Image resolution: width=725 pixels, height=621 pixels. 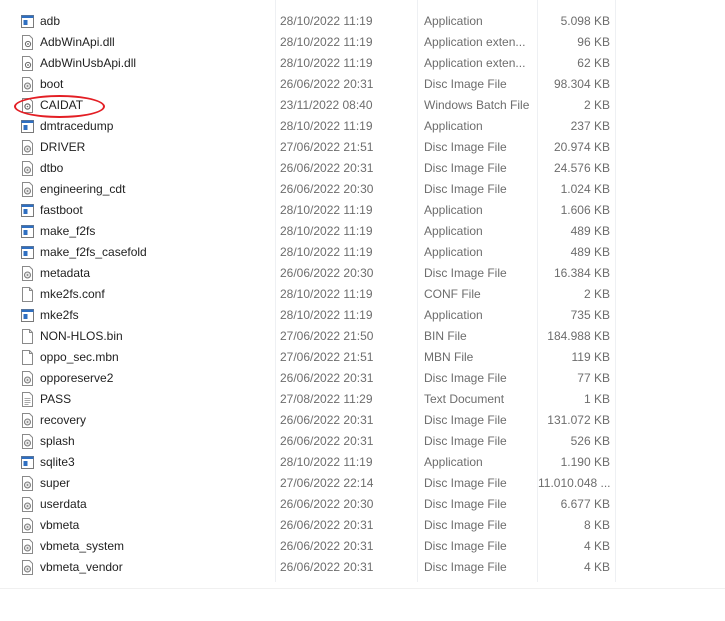 I want to click on file-size: 62 KB, so click(x=593, y=63).